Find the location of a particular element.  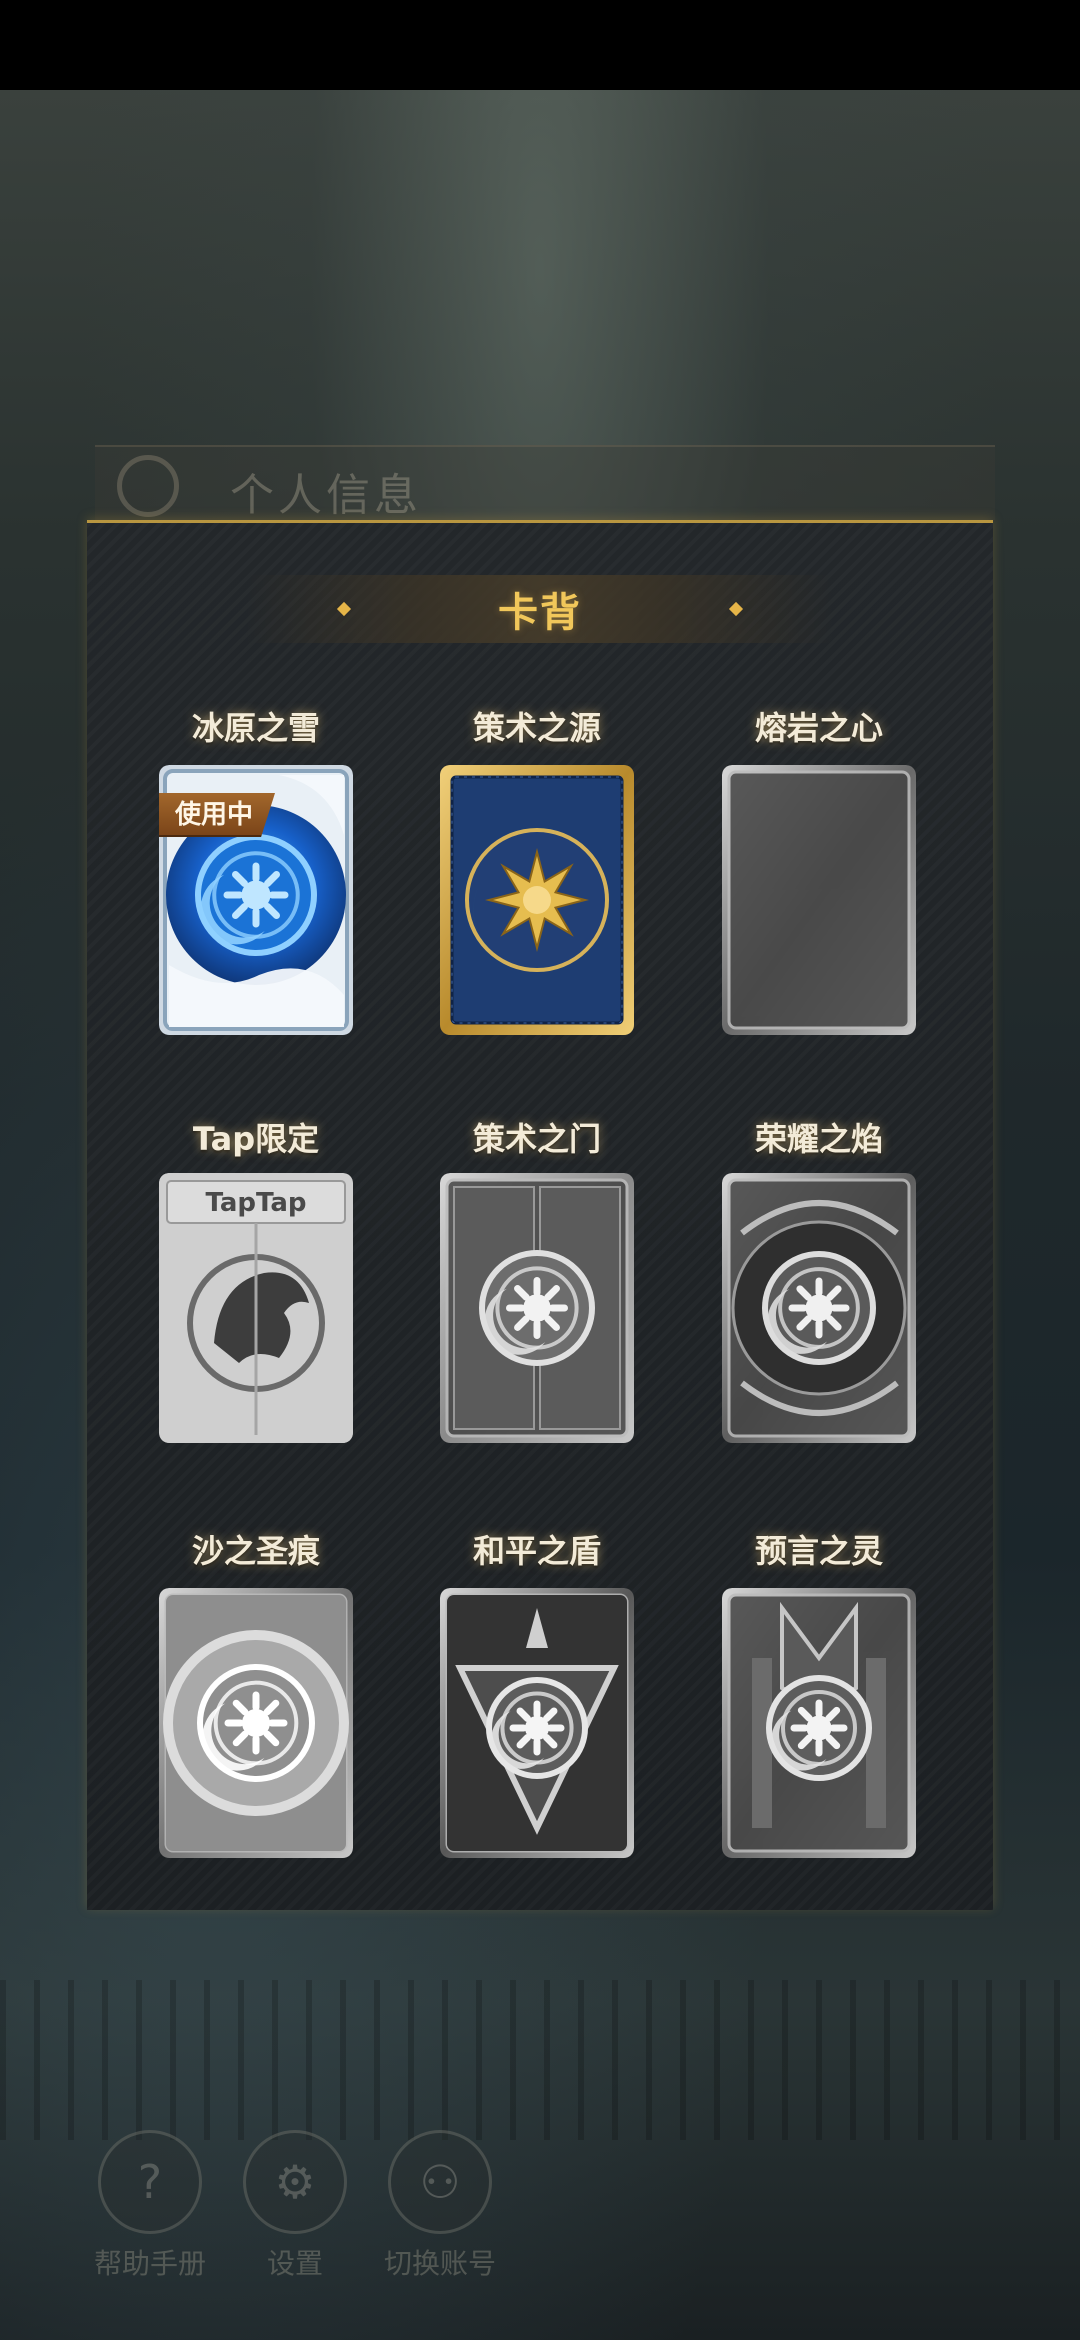

bottom-nav: ? 帮助手册 ⚙ 设置 ⚇ 切换账号 is located at coordinates (300, 2205).